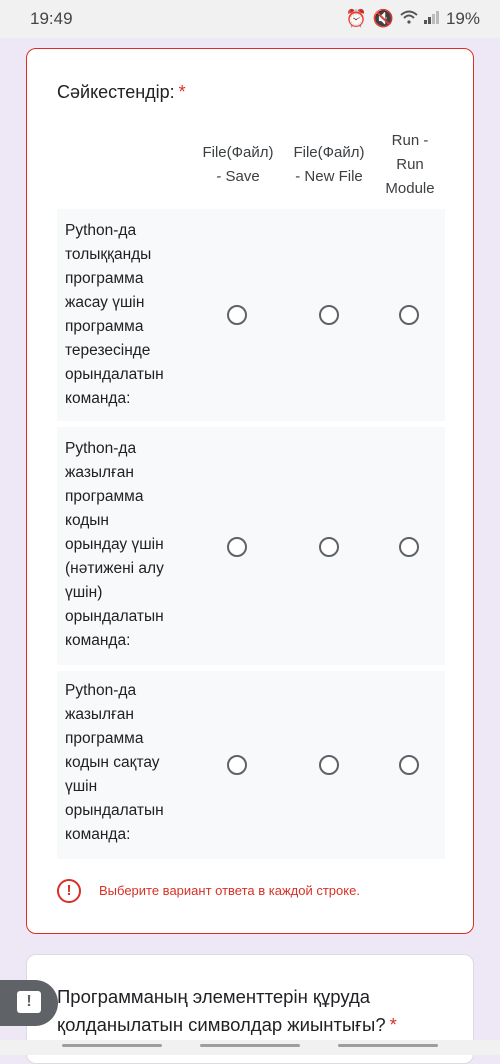 Image resolution: width=500 pixels, height=1064 pixels. Describe the element at coordinates (431, 19) in the screenshot. I see `signal-icon` at that location.